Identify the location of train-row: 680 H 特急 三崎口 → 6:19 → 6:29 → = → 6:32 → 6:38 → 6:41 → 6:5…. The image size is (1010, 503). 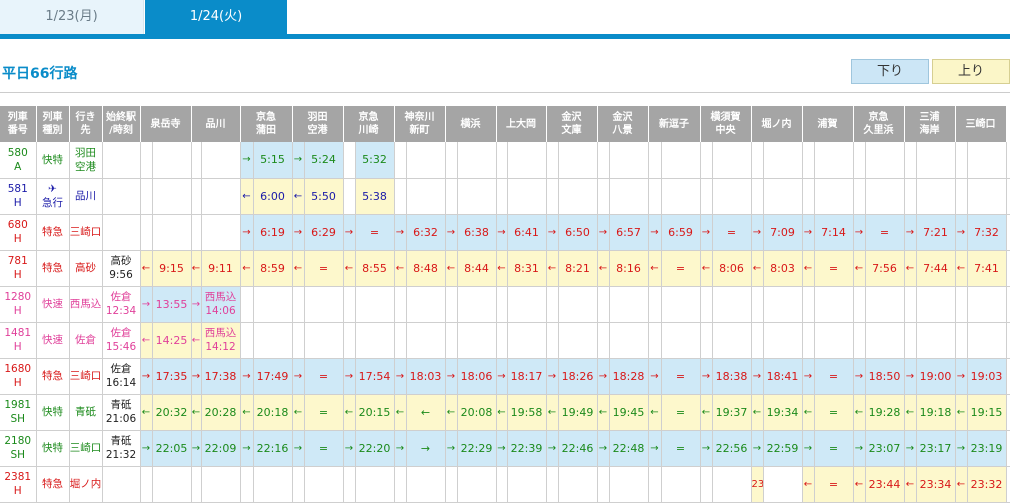
(505, 232).